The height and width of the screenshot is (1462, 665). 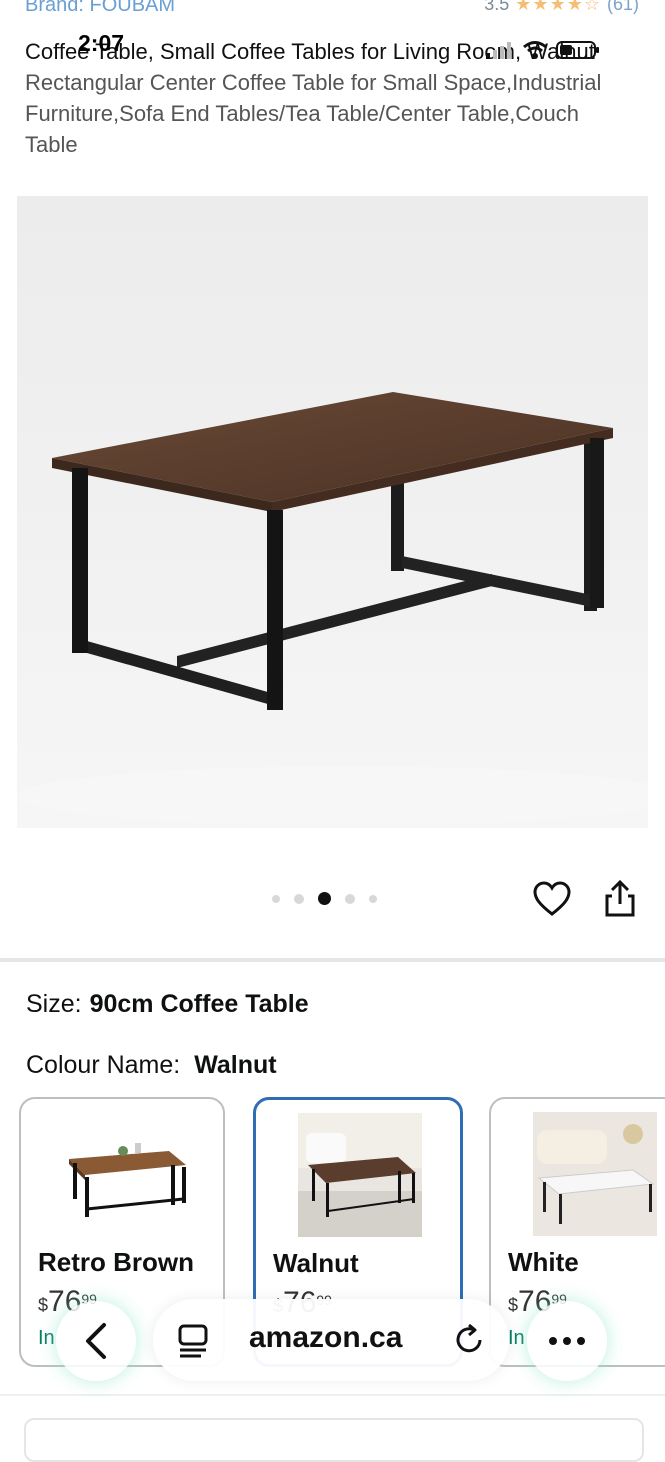 I want to click on address-bar: amazon.ca, so click(x=331, y=1340).